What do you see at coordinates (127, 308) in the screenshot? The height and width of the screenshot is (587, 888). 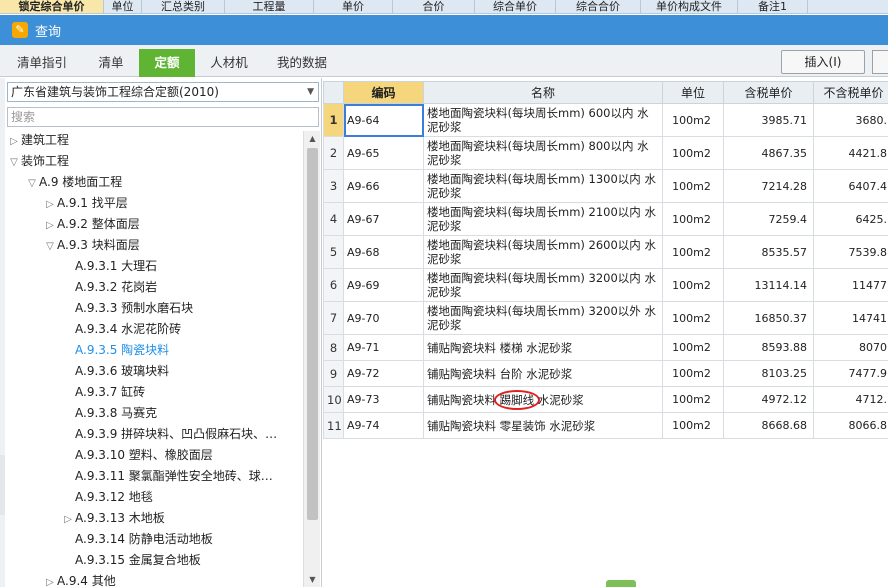 I see `tree-item: A.9.3.3 预制水磨石块` at bounding box center [127, 308].